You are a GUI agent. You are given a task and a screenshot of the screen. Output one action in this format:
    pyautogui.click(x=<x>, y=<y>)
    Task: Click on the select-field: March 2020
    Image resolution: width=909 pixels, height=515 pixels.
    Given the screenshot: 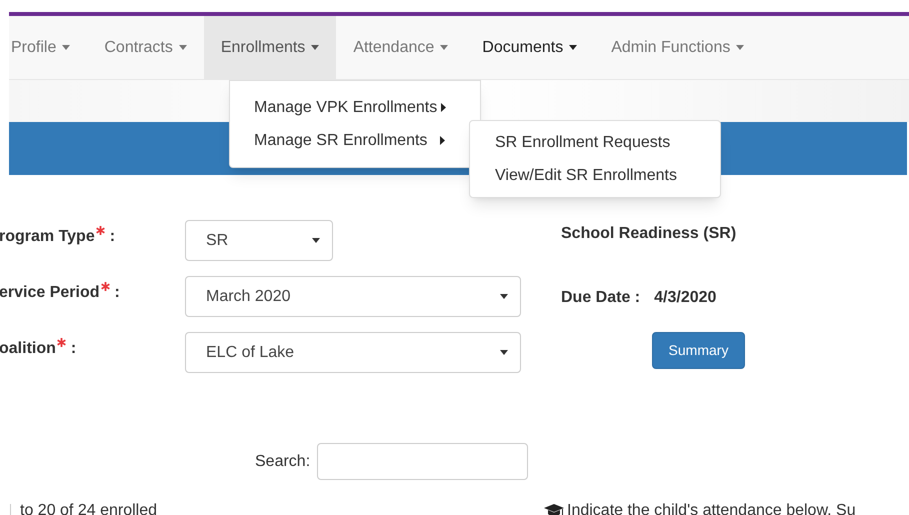 What is the action you would take?
    pyautogui.click(x=353, y=296)
    